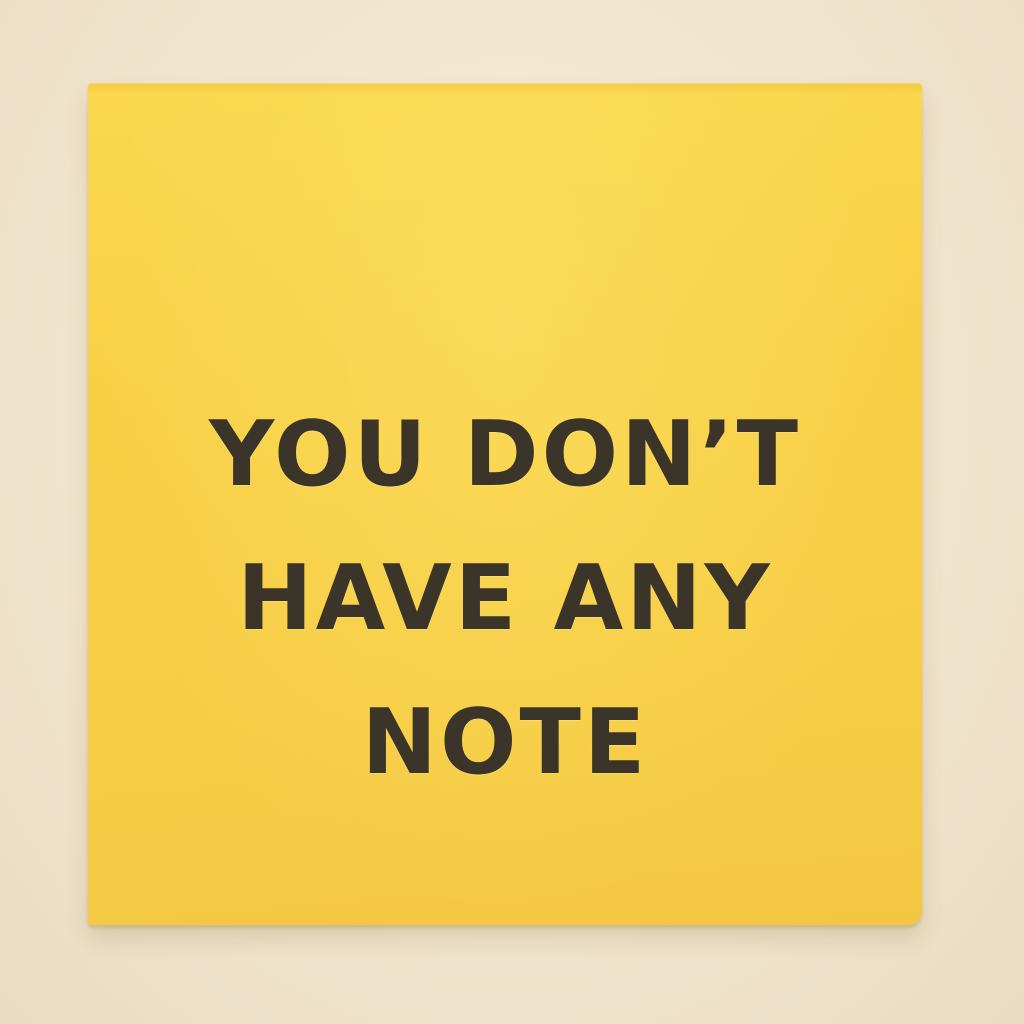 The image size is (1024, 1024). What do you see at coordinates (505, 742) in the screenshot?
I see `message-line-3: NOTE` at bounding box center [505, 742].